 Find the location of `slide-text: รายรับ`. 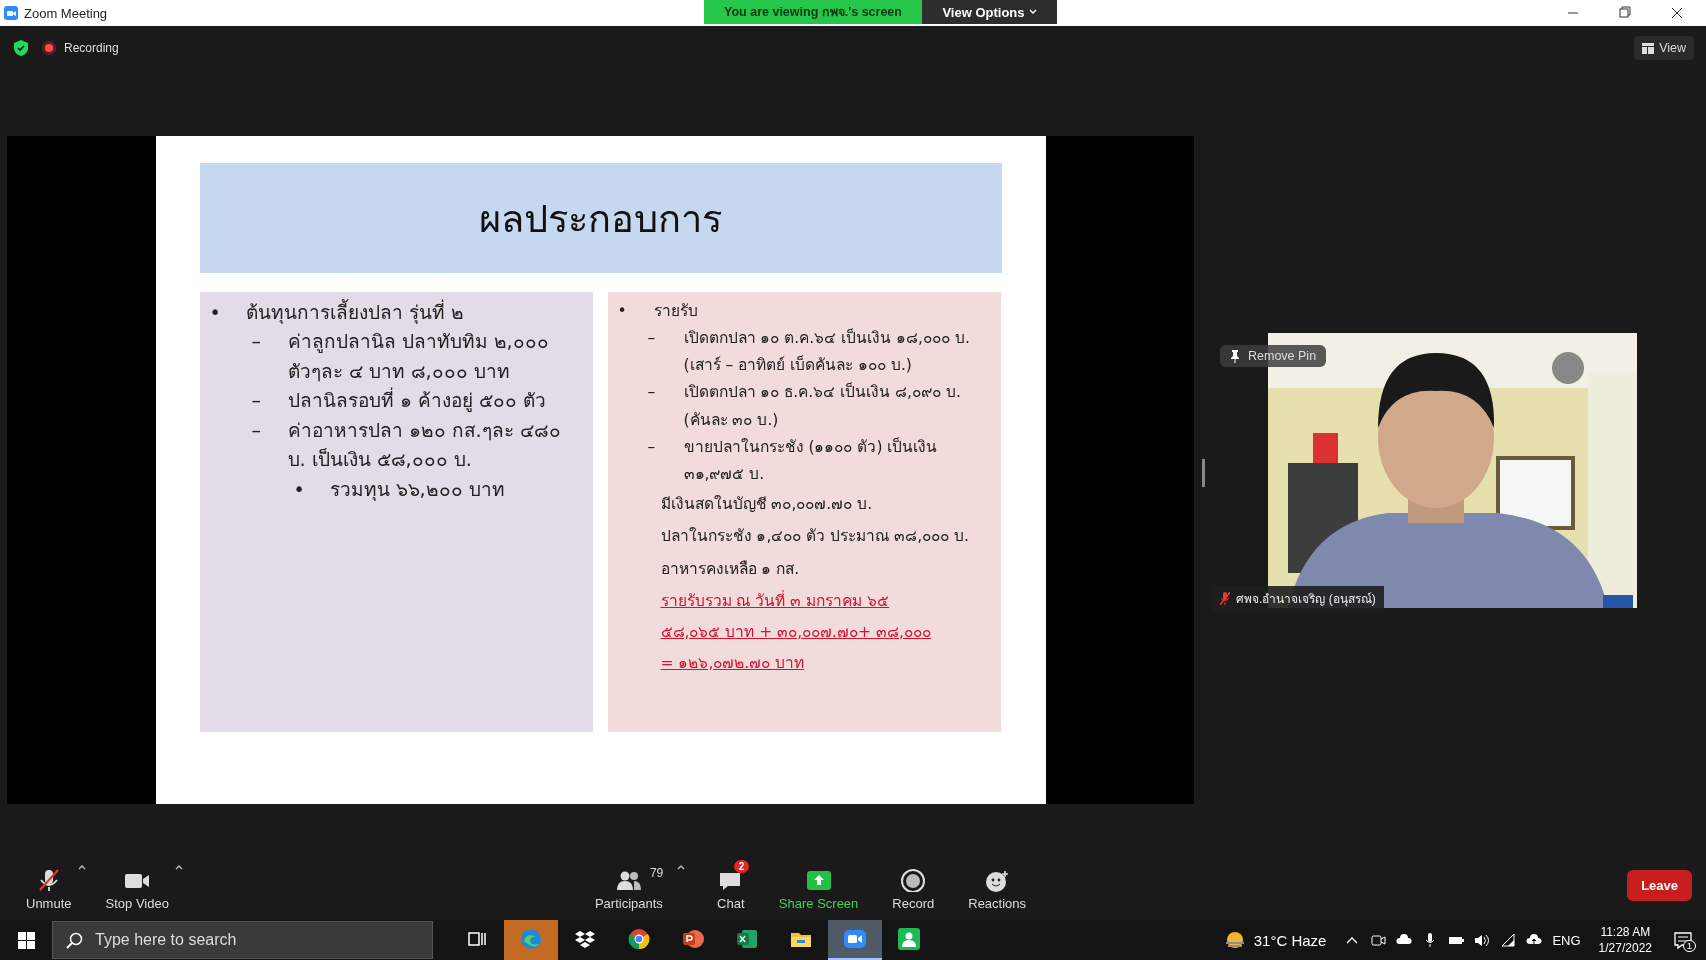

slide-text: รายรับ is located at coordinates (675, 311).